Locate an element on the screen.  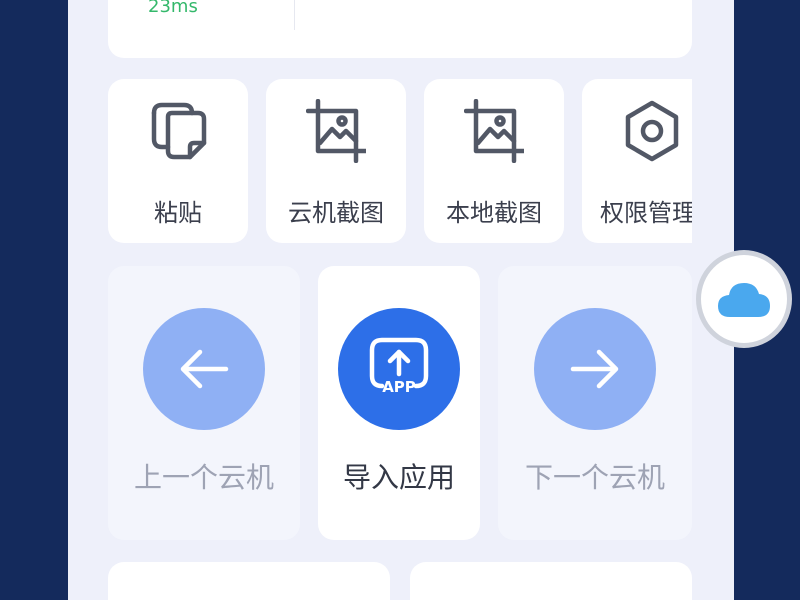
arrow-right-icon is located at coordinates (594, 369).